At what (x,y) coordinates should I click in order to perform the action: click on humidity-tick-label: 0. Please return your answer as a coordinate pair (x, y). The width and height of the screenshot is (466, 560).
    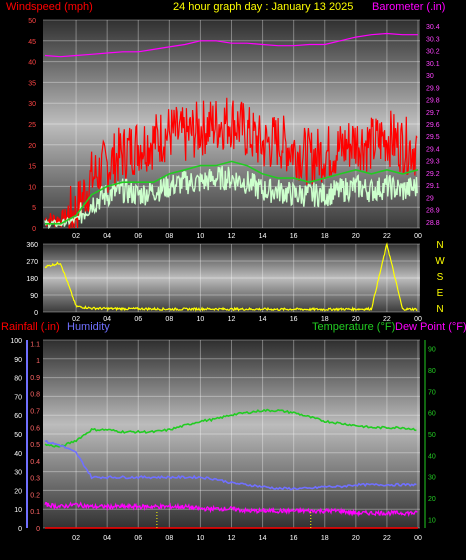
    Looking at the image, I should click on (20, 529).